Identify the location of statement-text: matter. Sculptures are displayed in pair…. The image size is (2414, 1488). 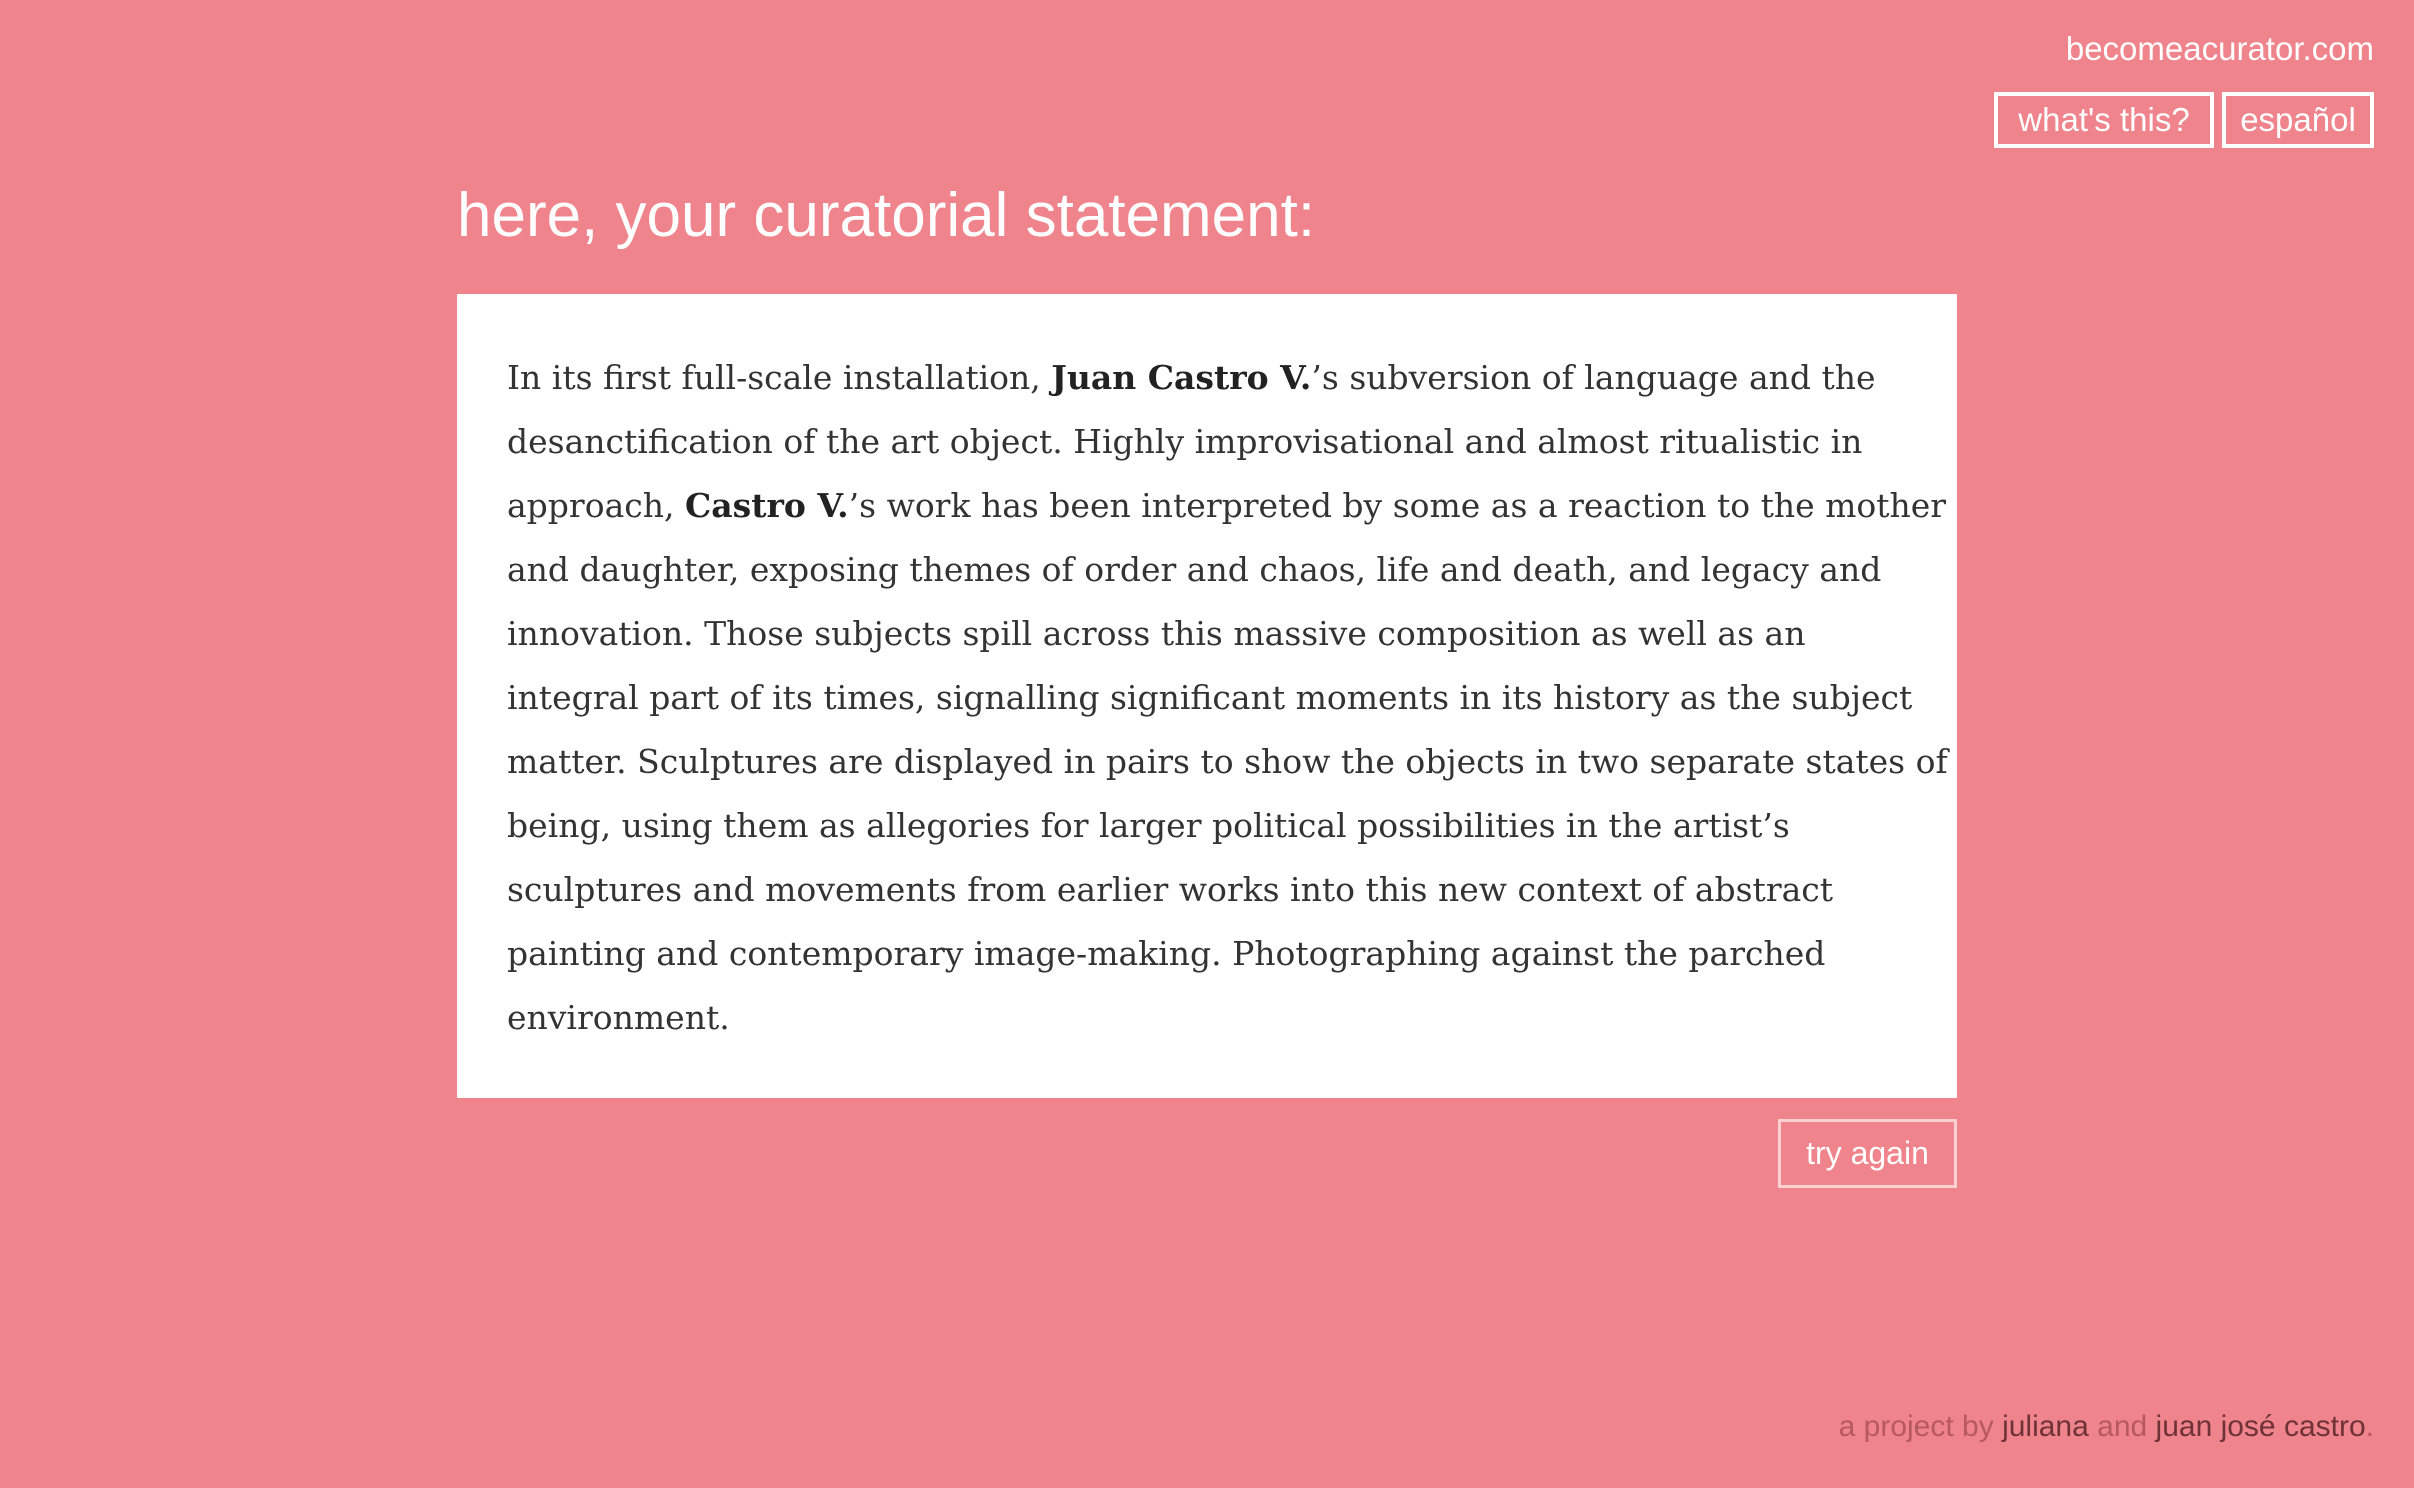
(1227, 761).